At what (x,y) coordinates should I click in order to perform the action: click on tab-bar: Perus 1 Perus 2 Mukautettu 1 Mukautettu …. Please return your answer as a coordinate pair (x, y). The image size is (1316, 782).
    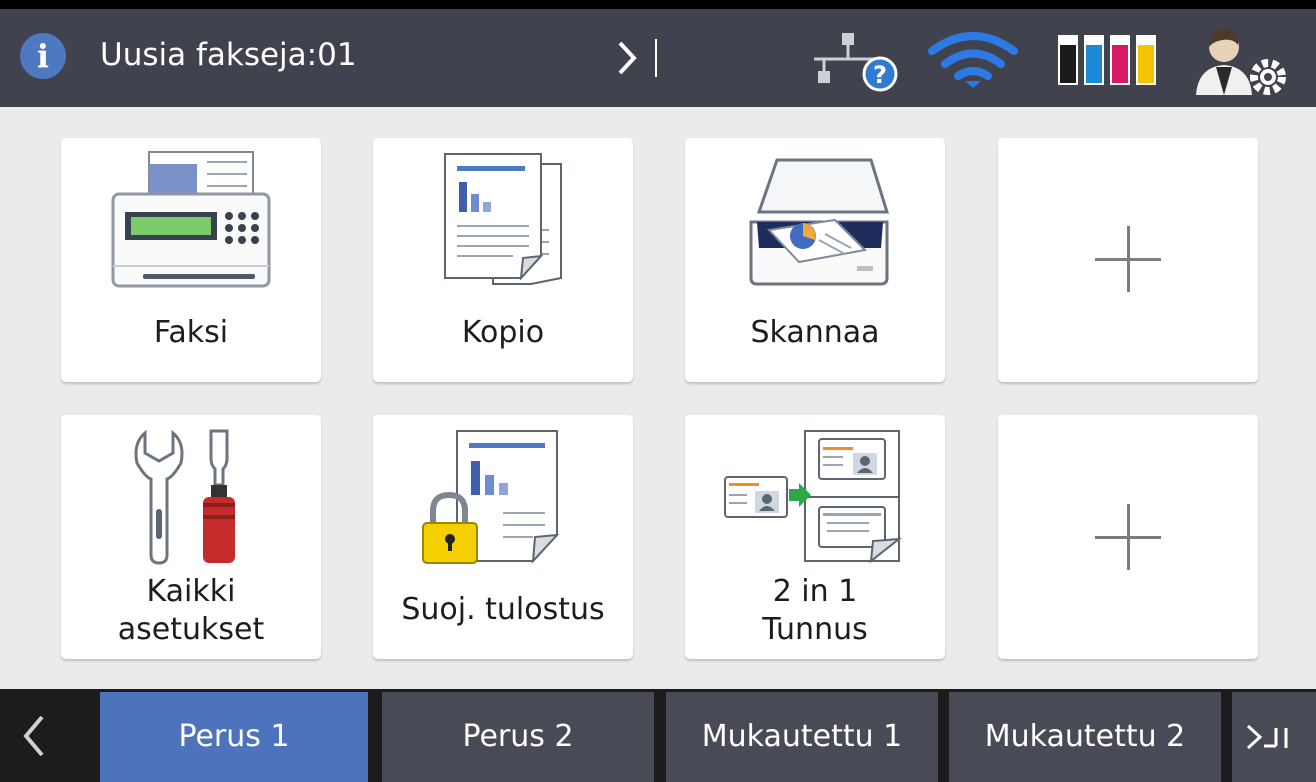
    Looking at the image, I should click on (658, 735).